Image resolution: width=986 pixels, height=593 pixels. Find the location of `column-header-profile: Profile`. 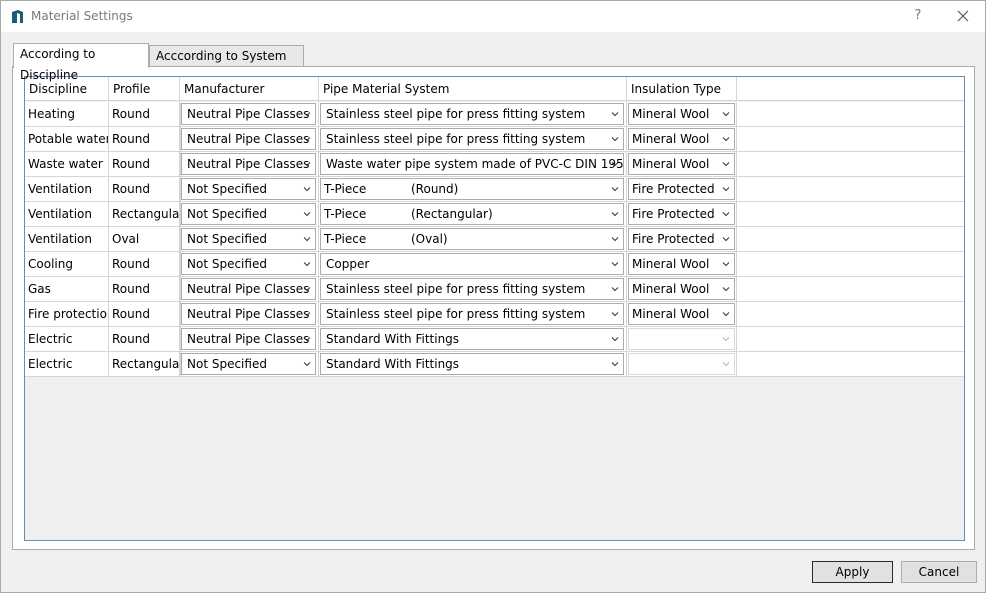

column-header-profile: Profile is located at coordinates (144, 89).